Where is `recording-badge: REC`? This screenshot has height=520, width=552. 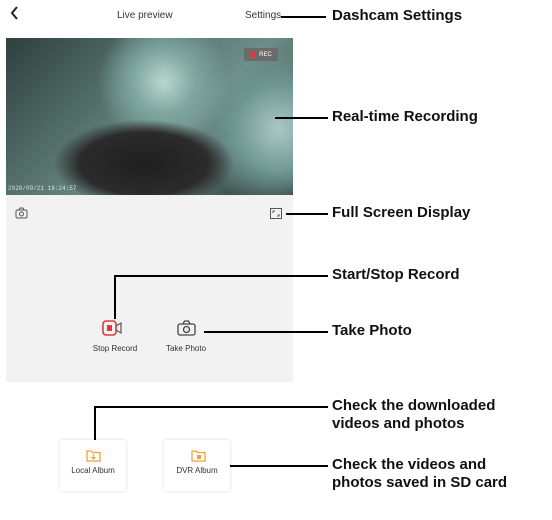 recording-badge: REC is located at coordinates (261, 54).